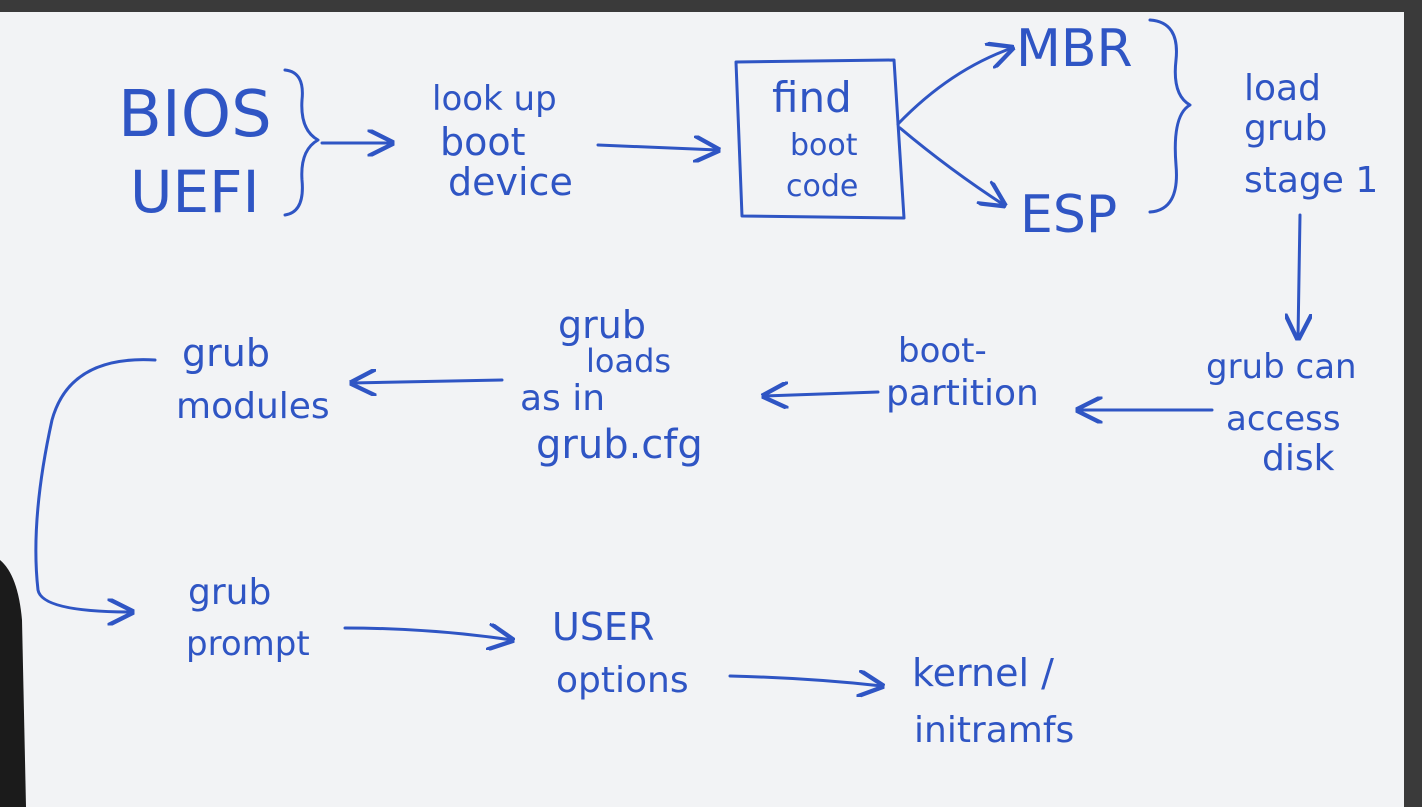  I want to click on node-load-line3: stage 1, so click(1311, 180).